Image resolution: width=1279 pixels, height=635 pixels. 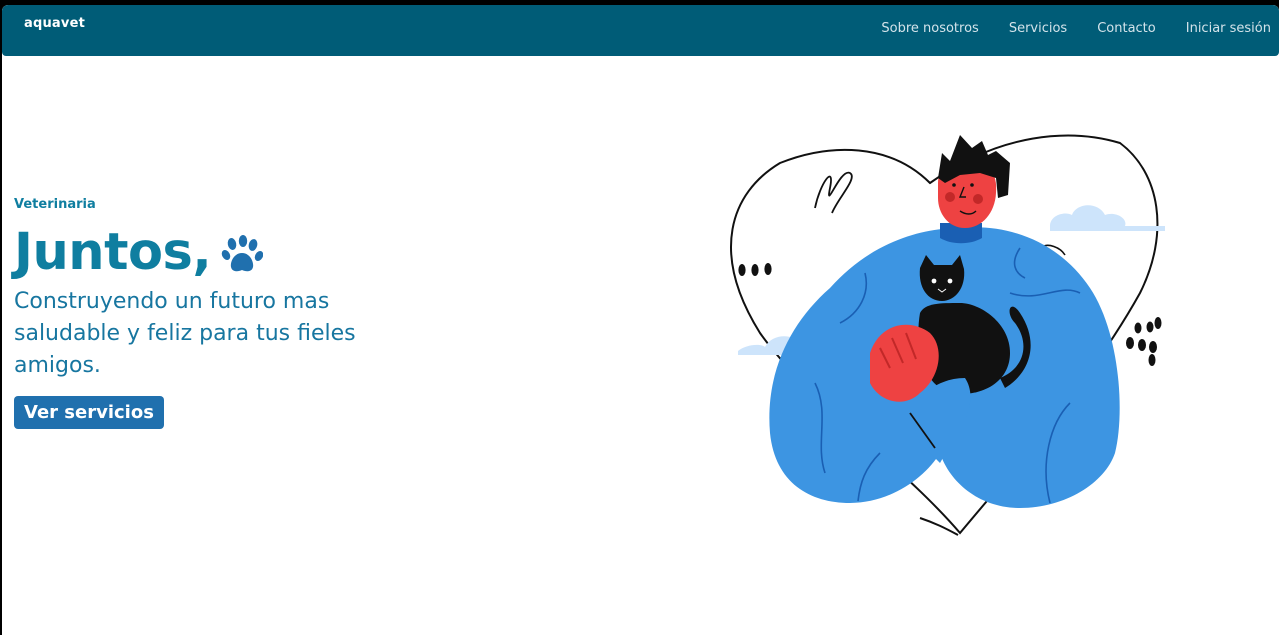 I want to click on nav-link-iniciar-sesion: Iniciar sesión, so click(x=1228, y=28).